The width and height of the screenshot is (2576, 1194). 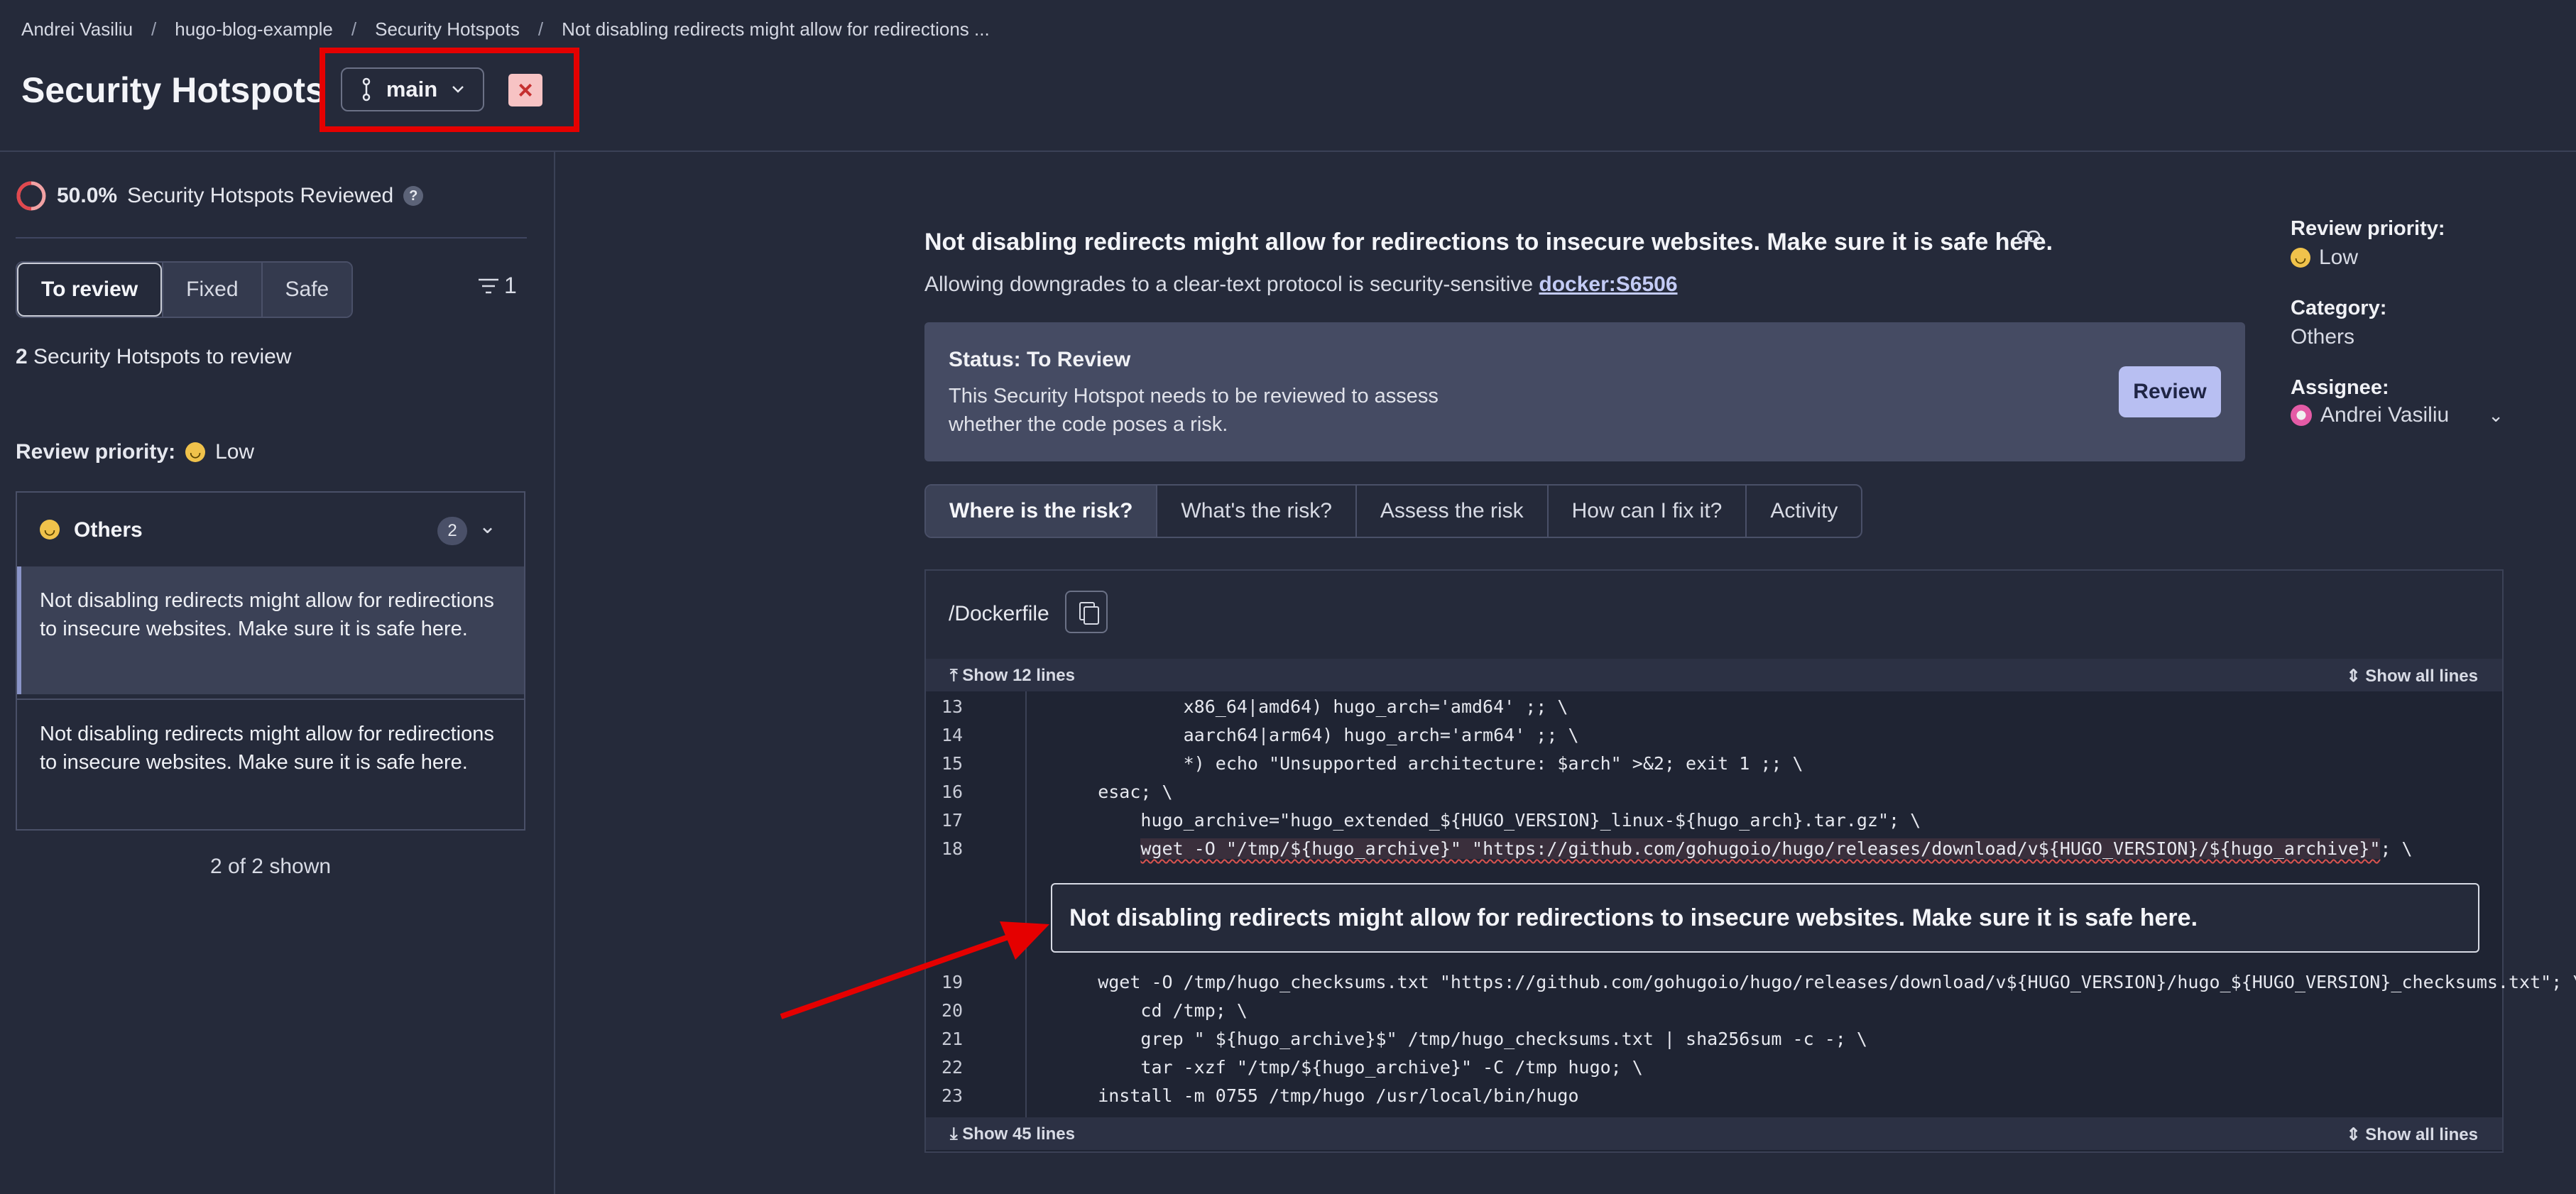 I want to click on tab-safe: Safe, so click(x=306, y=290).